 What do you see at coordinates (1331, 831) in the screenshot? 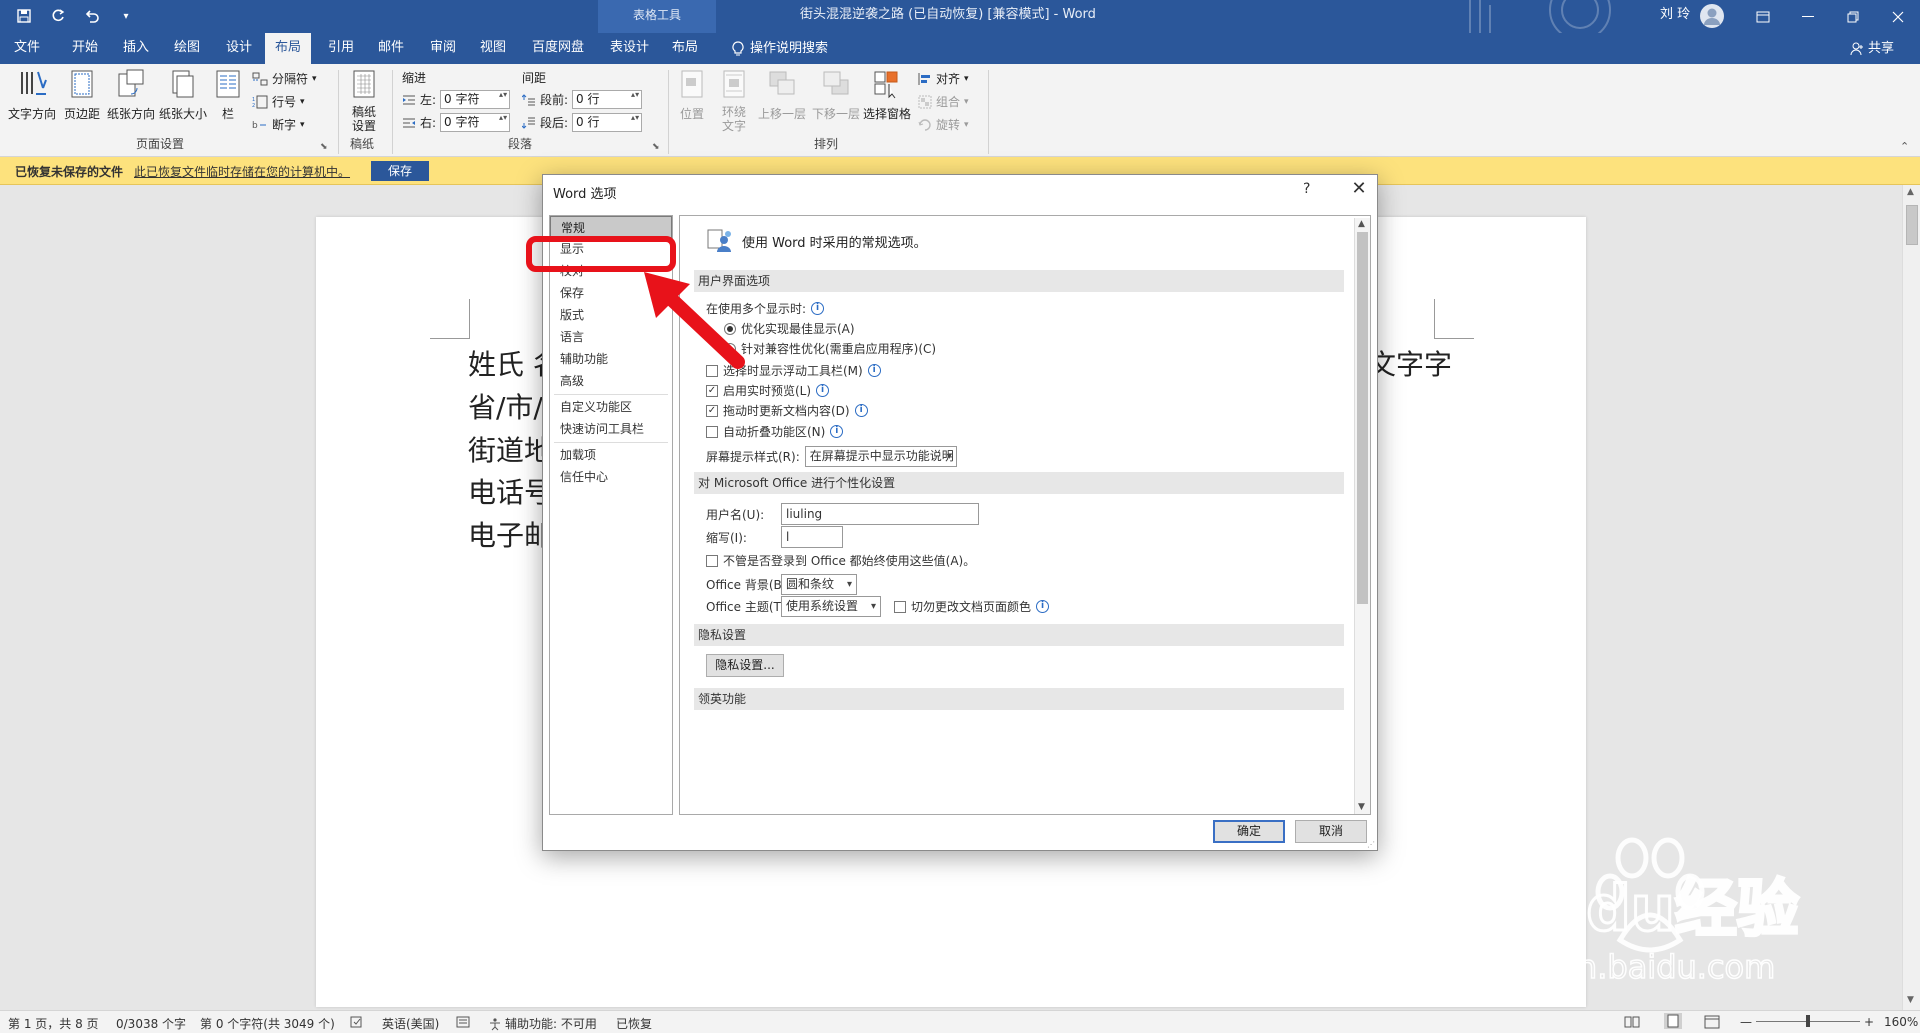
I see `cancel-button: 取消` at bounding box center [1331, 831].